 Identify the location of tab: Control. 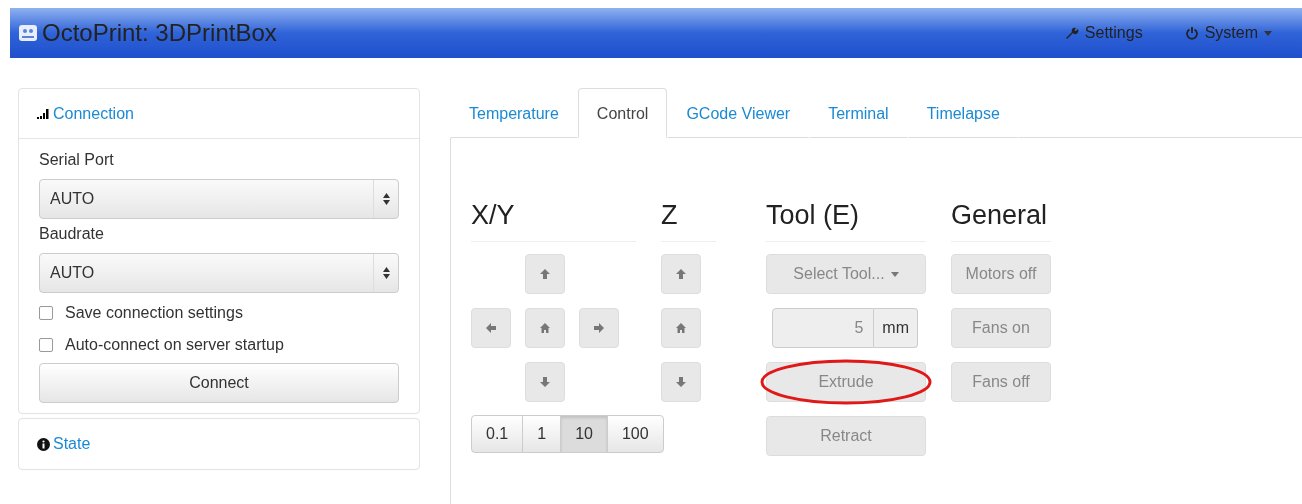
(622, 113).